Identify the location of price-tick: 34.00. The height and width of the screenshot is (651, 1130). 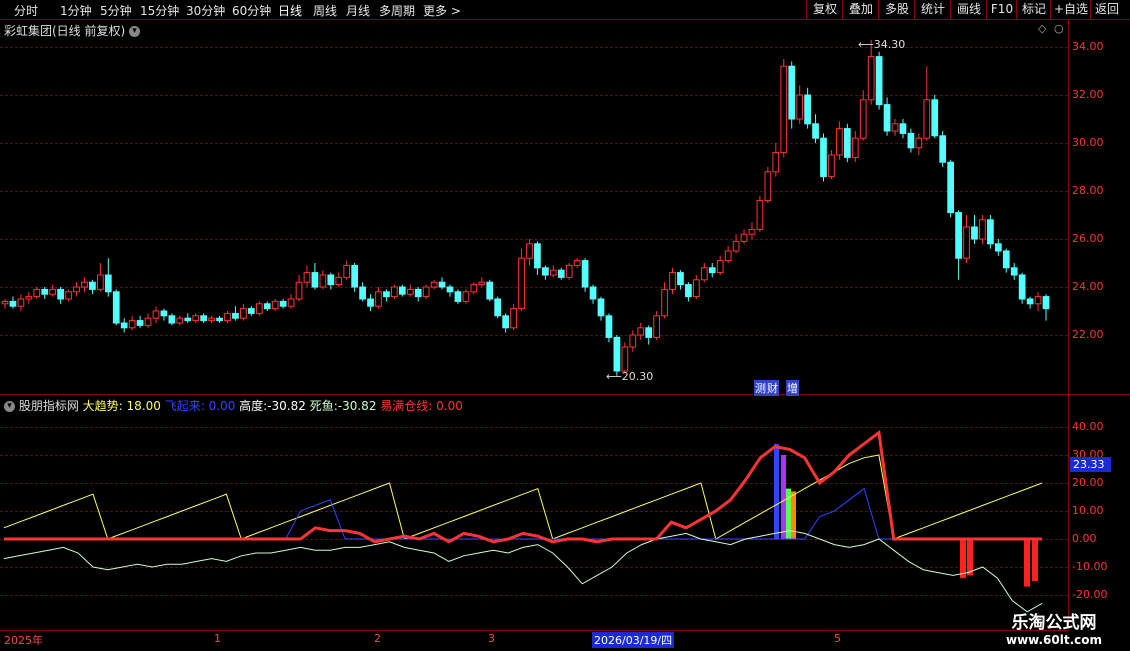
(1088, 46).